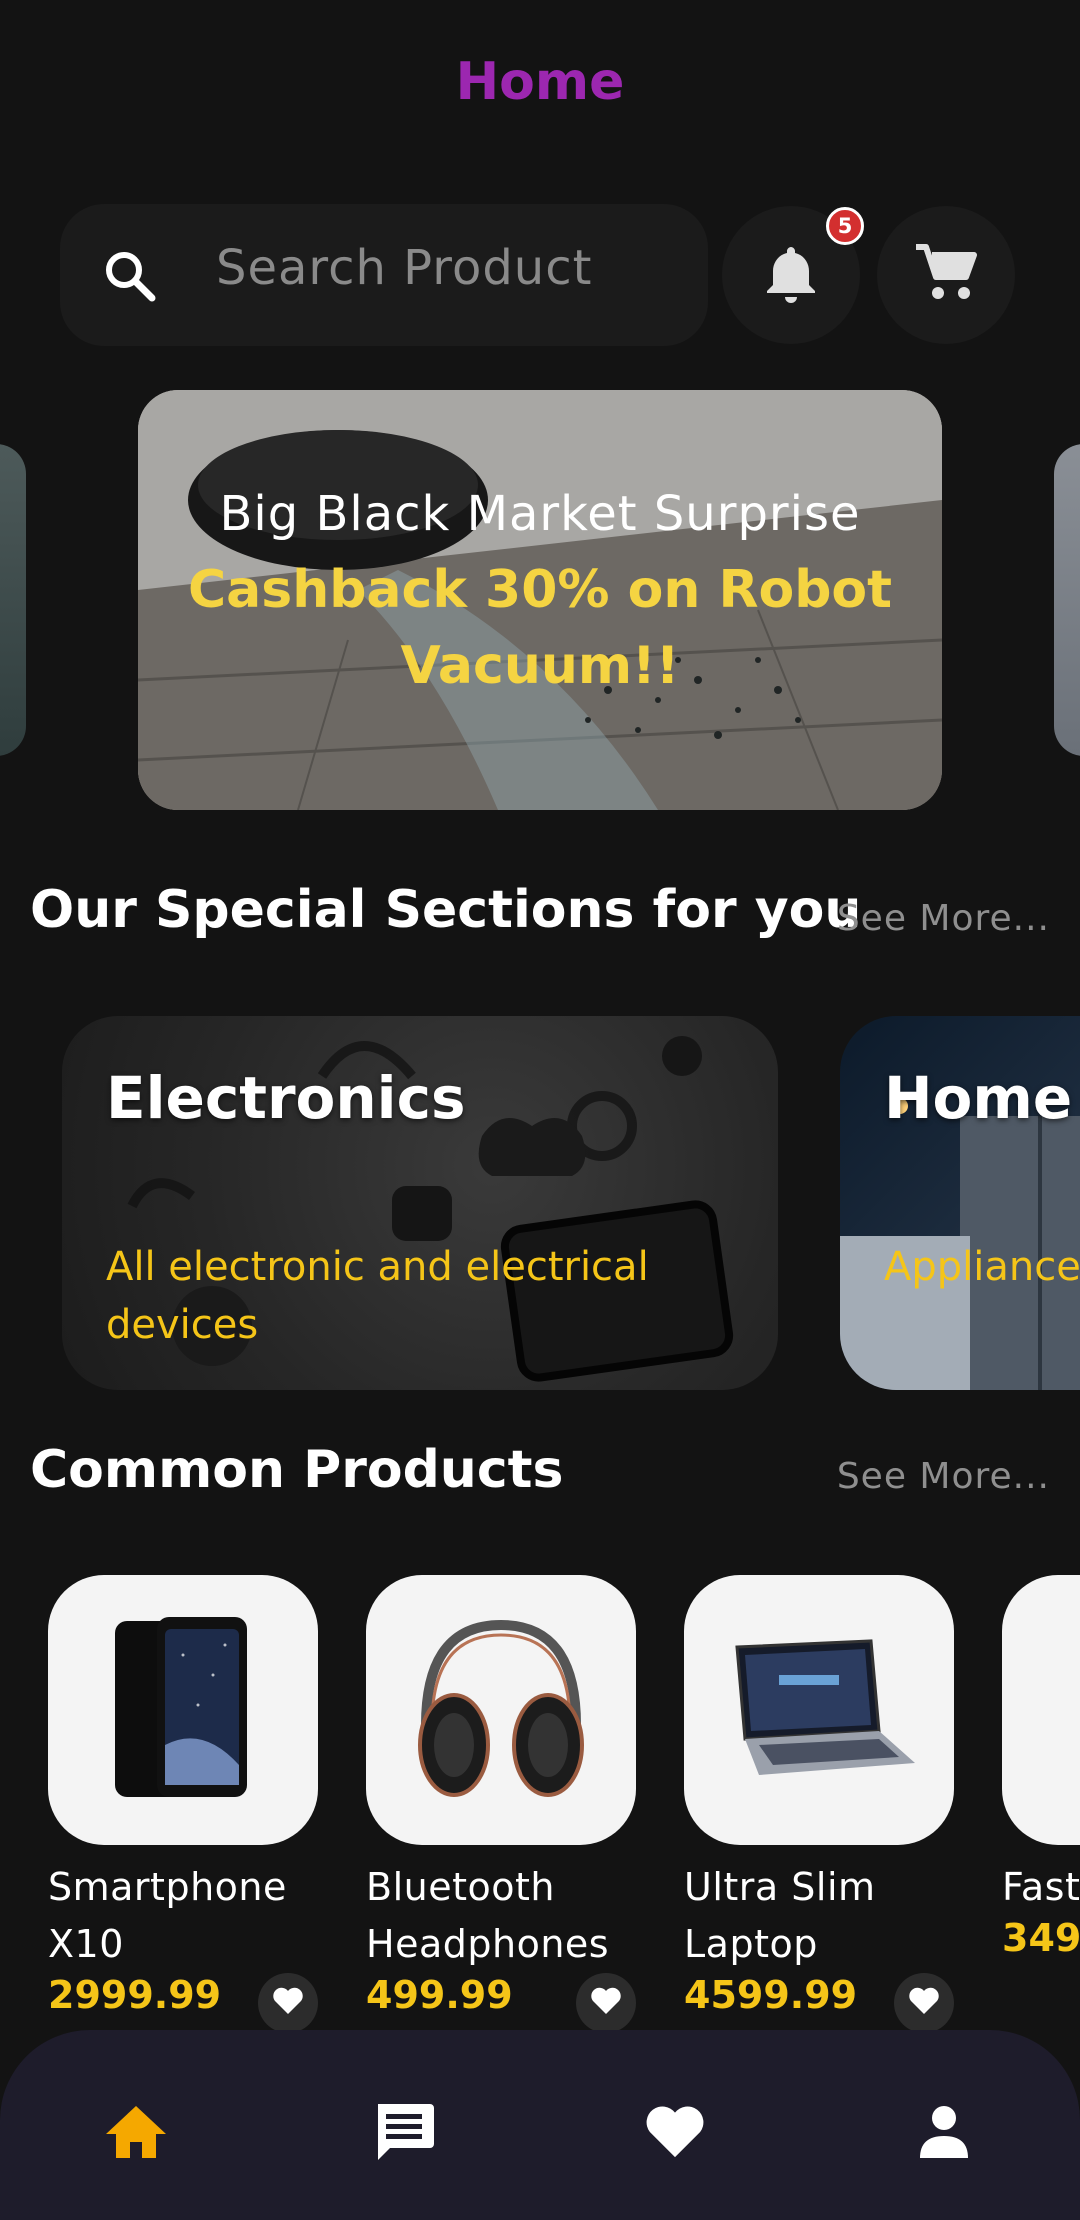 The image size is (1080, 2220). I want to click on home-icon, so click(136, 2134).